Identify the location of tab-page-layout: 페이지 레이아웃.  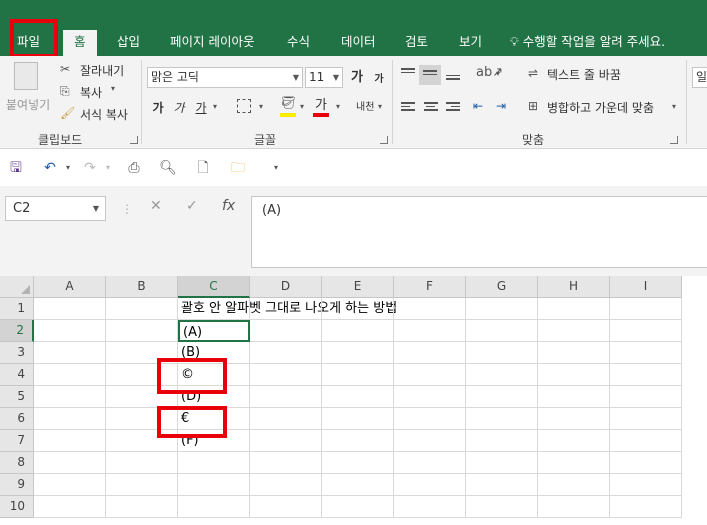
(212, 43).